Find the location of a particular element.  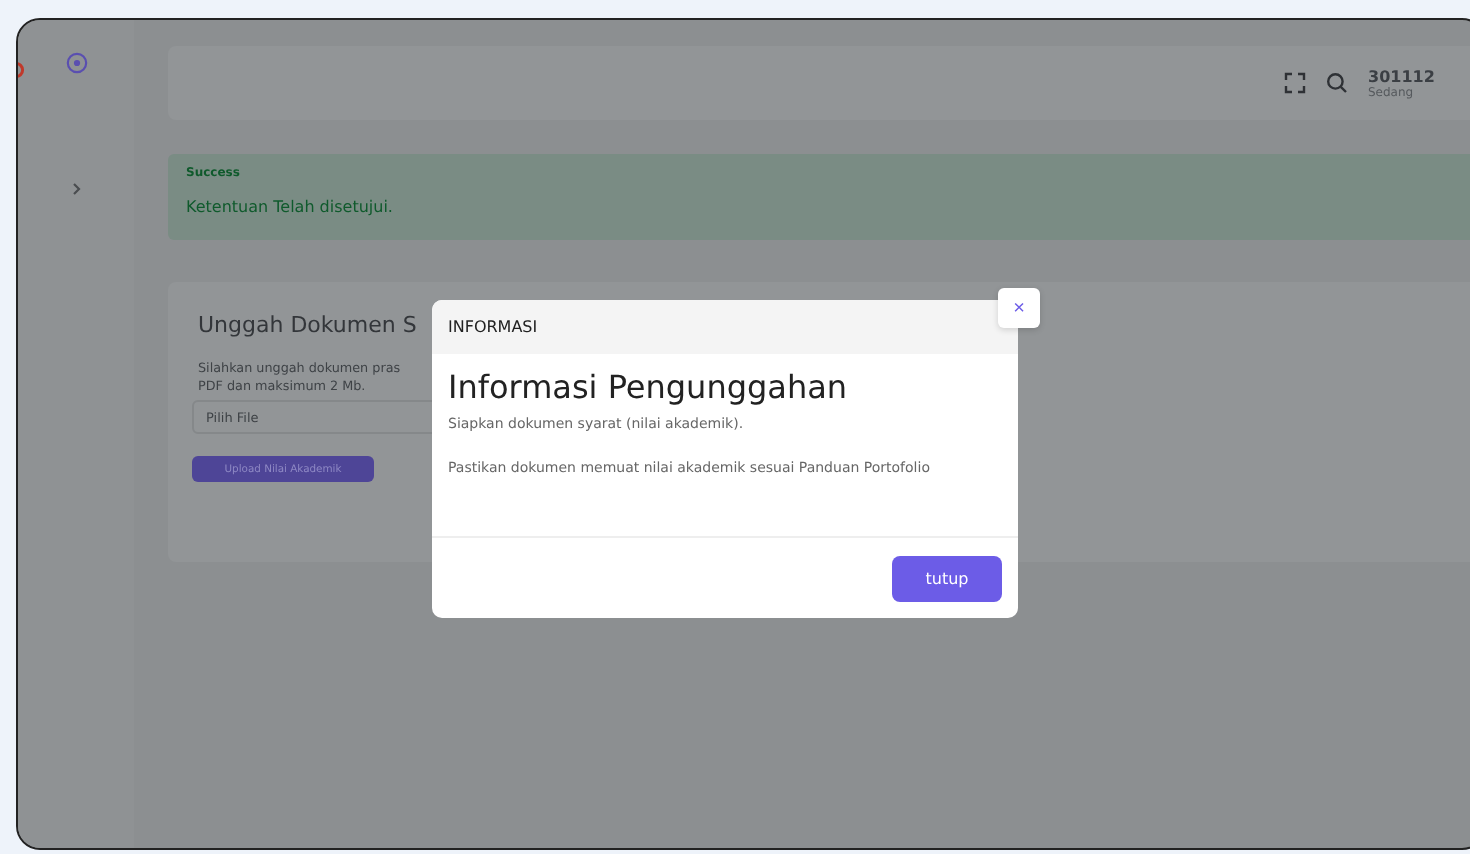

fullscreen-icon is located at coordinates (1295, 83).